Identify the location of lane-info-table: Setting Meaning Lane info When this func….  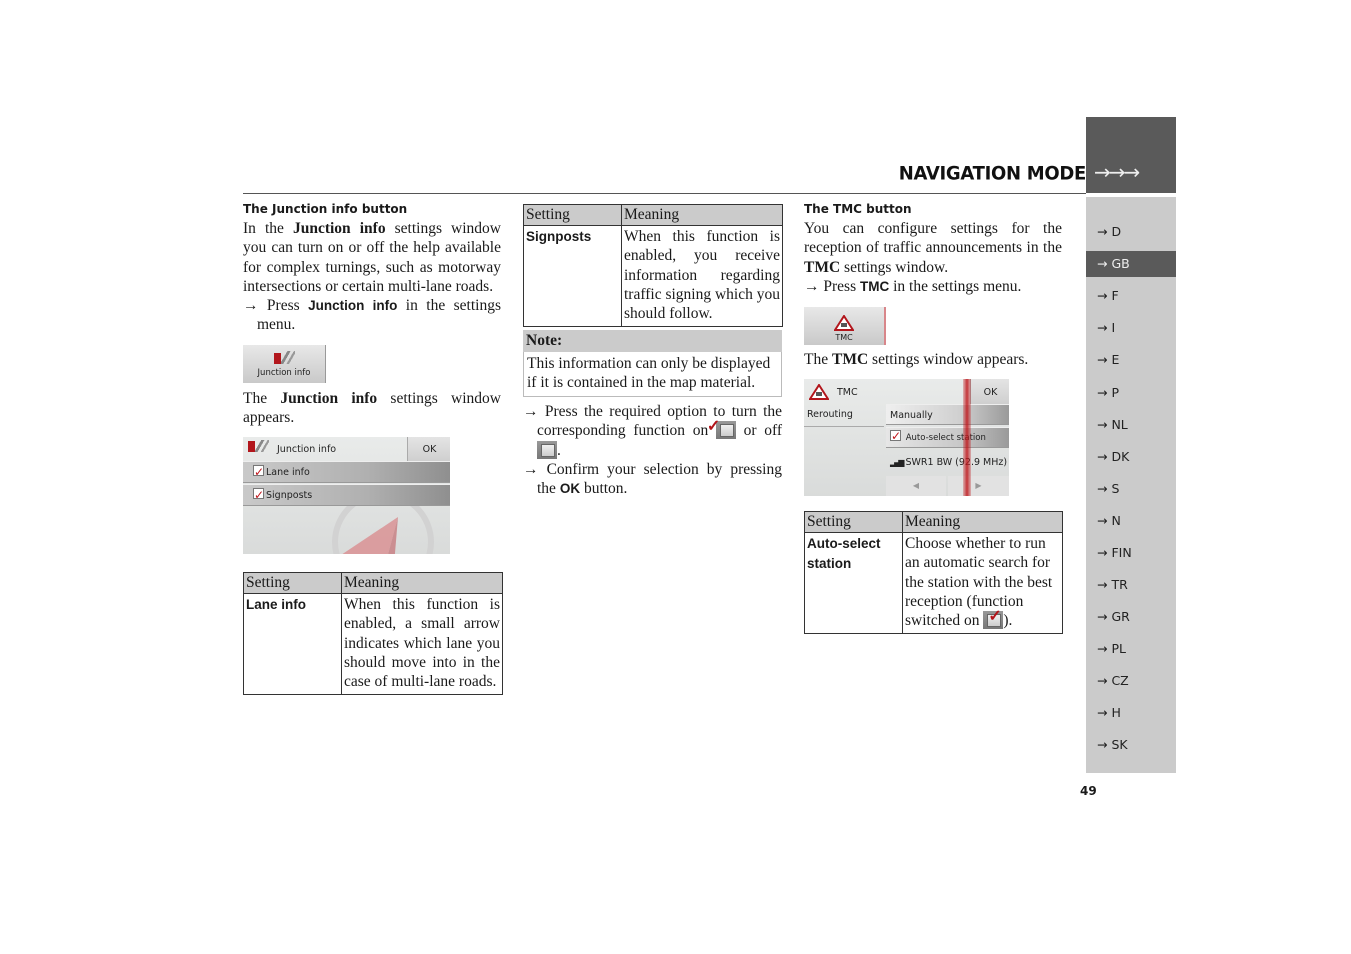
(373, 634).